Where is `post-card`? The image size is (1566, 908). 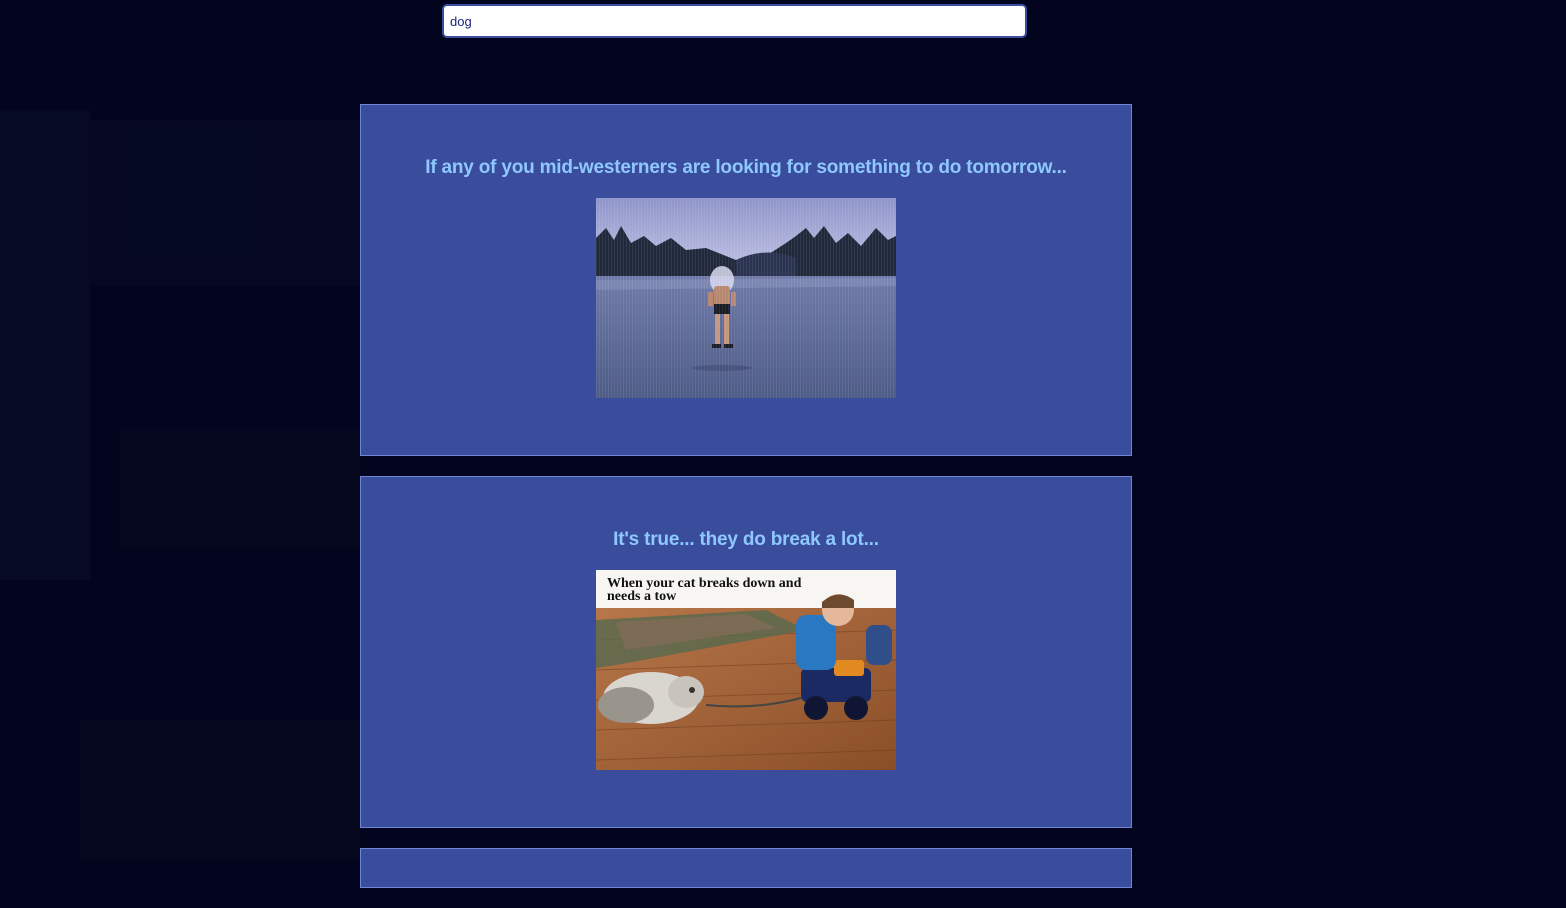
post-card is located at coordinates (746, 868).